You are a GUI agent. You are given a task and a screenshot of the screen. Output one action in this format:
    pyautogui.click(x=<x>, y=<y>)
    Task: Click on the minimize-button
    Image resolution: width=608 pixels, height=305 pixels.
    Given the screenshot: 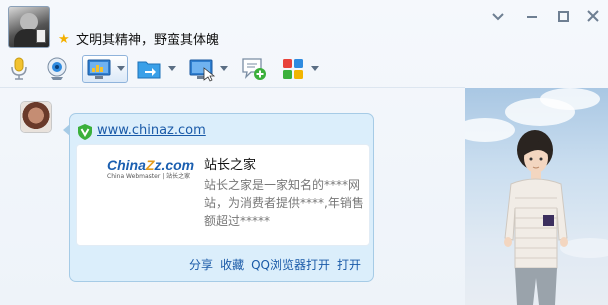 What is the action you would take?
    pyautogui.click(x=532, y=16)
    